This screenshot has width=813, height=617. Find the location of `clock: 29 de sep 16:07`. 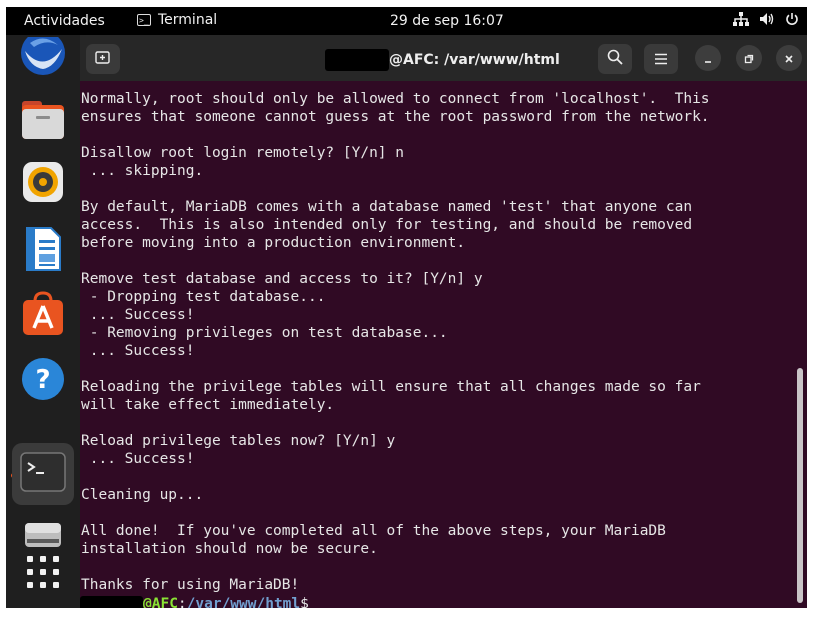

clock: 29 de sep 16:07 is located at coordinates (447, 21).